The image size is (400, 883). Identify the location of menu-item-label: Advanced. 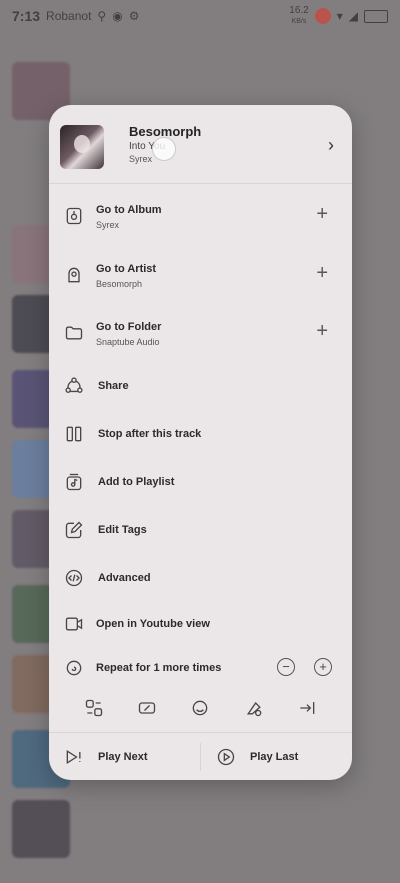
(124, 578).